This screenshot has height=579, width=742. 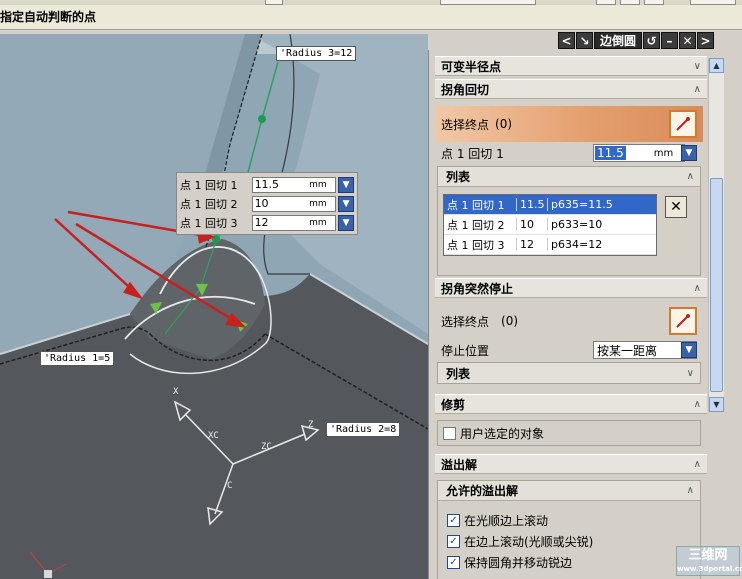 What do you see at coordinates (482, 491) in the screenshot?
I see `subsection-title: 允许的溢出解` at bounding box center [482, 491].